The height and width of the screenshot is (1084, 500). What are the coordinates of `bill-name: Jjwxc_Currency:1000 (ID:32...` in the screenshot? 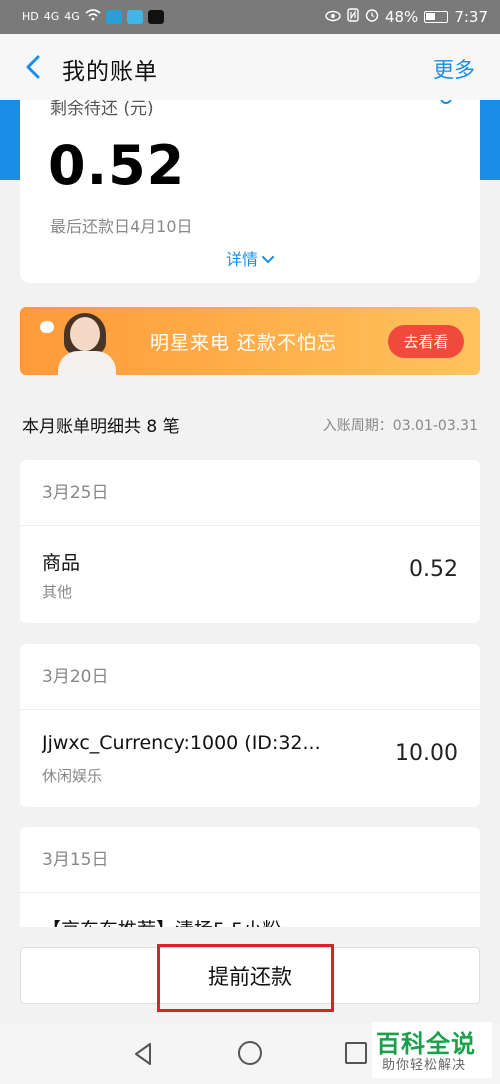 It's located at (181, 743).